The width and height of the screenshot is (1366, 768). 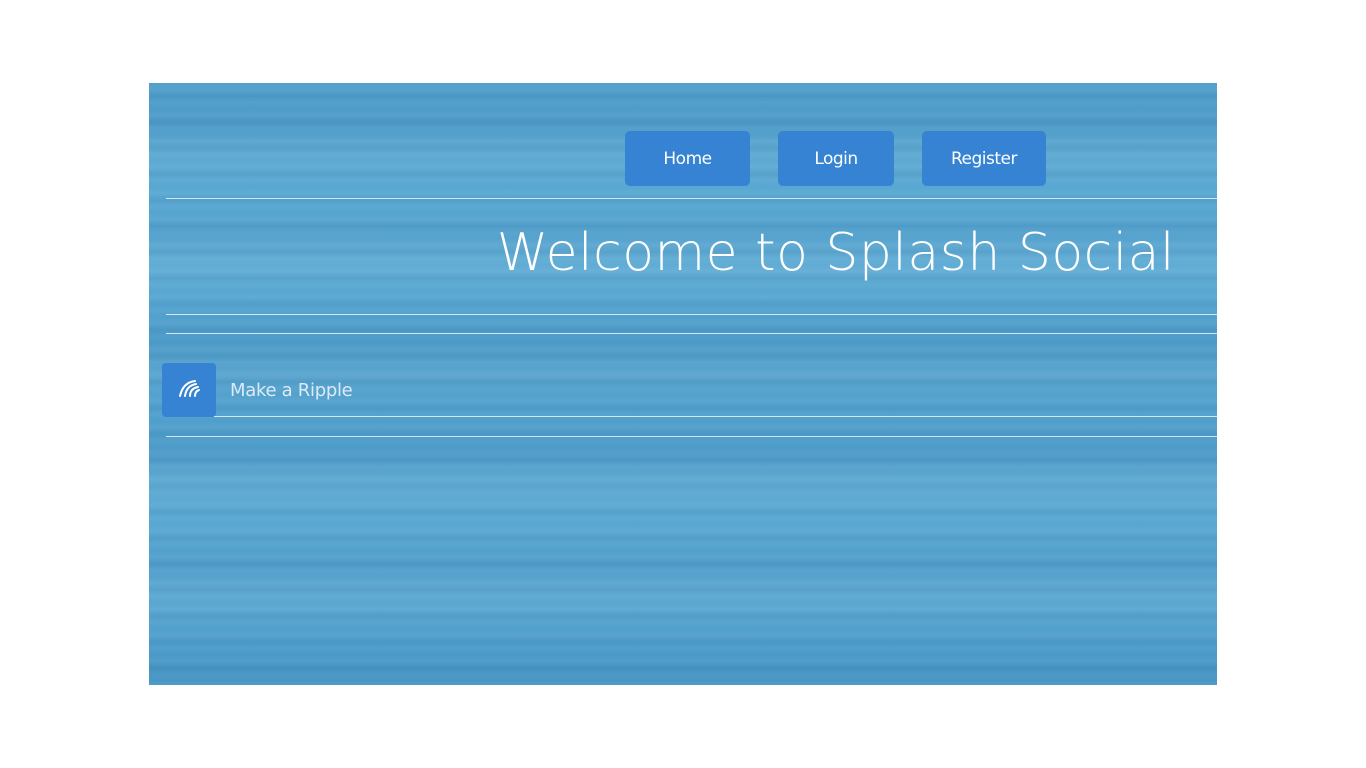 What do you see at coordinates (836, 158) in the screenshot?
I see `nav-login-button: Login` at bounding box center [836, 158].